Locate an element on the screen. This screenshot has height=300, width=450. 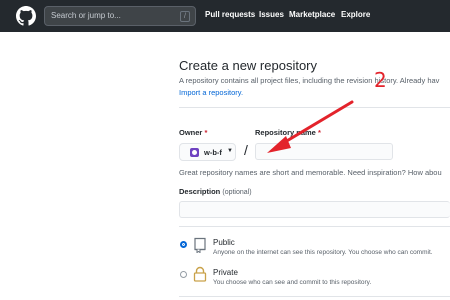
owner-select: w-b-f ▼ is located at coordinates (207, 152).